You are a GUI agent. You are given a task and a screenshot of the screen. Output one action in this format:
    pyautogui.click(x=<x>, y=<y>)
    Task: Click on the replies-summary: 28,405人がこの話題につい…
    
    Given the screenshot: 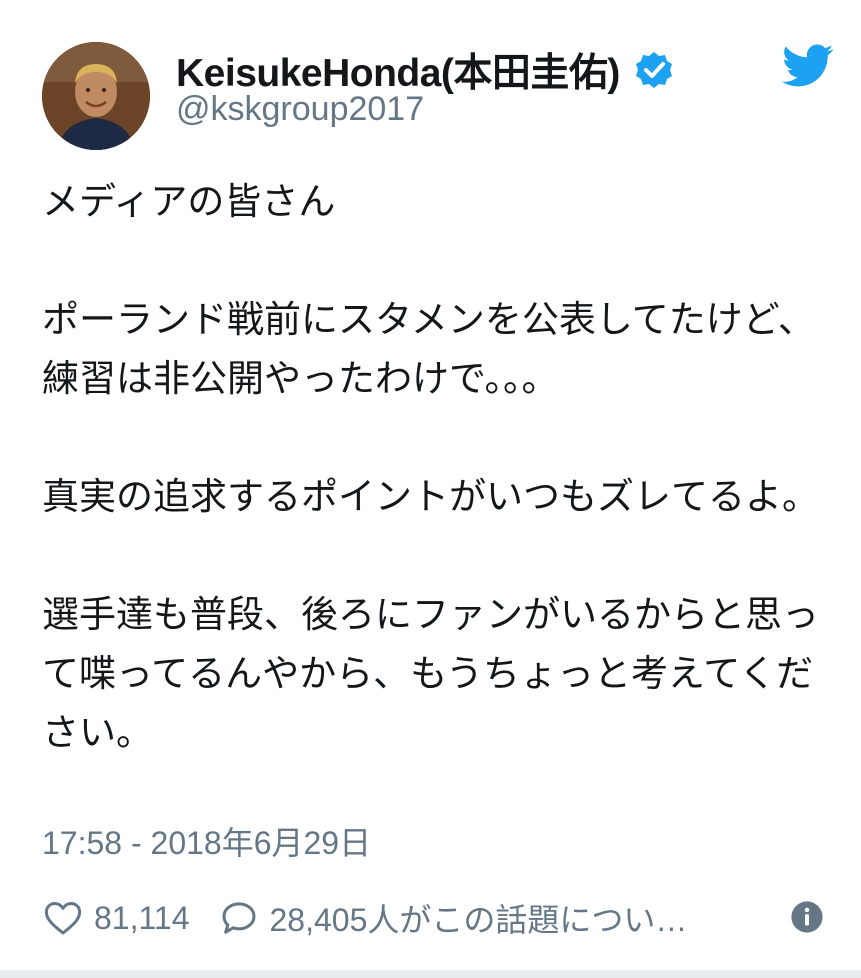 What is the action you would take?
    pyautogui.click(x=478, y=920)
    